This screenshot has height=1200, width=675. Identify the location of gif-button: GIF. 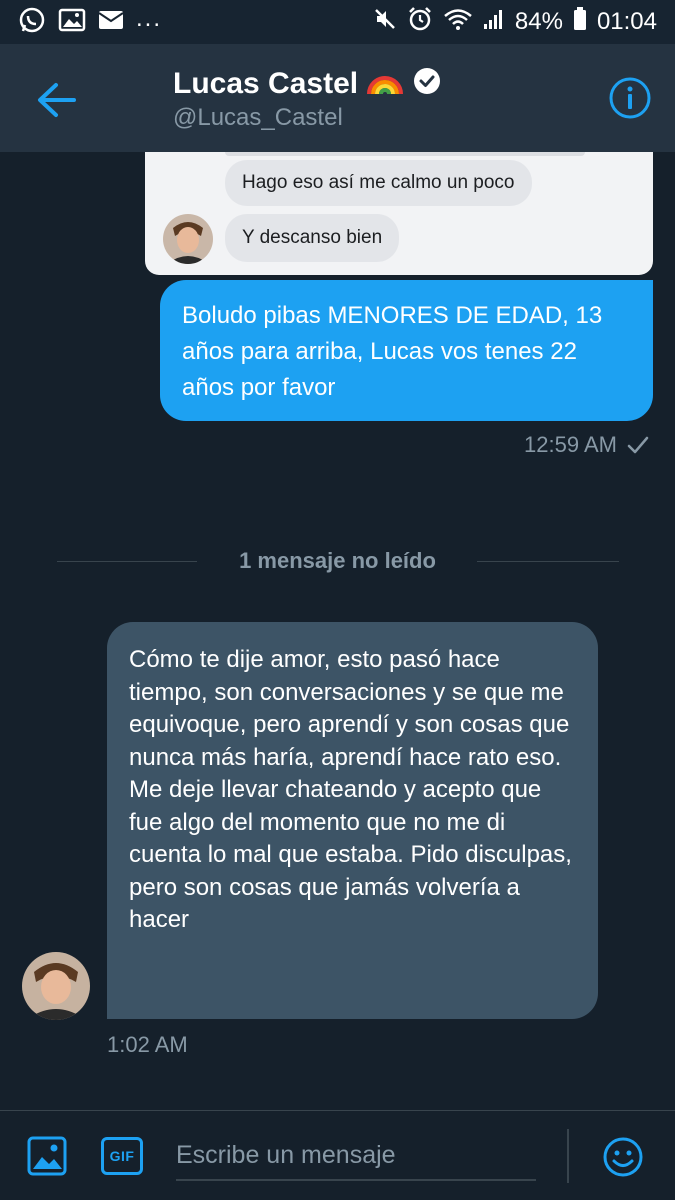
(122, 1156).